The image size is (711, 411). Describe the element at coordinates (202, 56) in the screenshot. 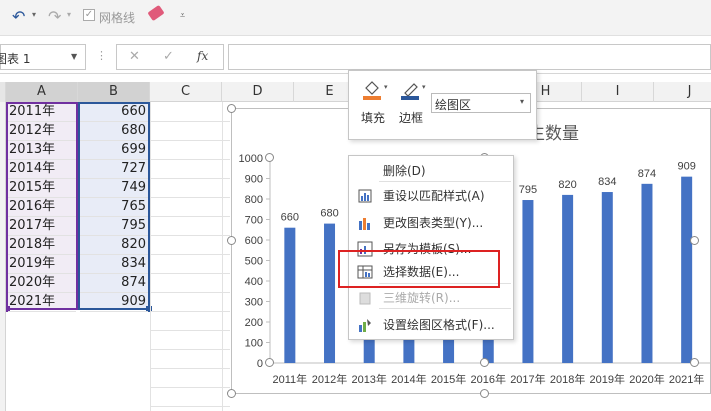

I see `insert-function-icon: fx` at that location.